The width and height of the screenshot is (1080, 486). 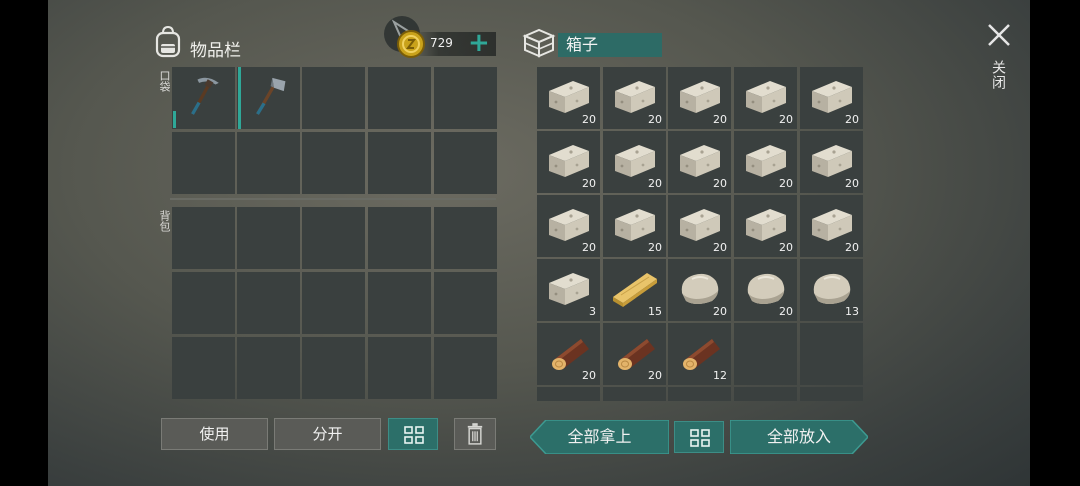 What do you see at coordinates (327, 434) in the screenshot?
I see `split-button: 分开` at bounding box center [327, 434].